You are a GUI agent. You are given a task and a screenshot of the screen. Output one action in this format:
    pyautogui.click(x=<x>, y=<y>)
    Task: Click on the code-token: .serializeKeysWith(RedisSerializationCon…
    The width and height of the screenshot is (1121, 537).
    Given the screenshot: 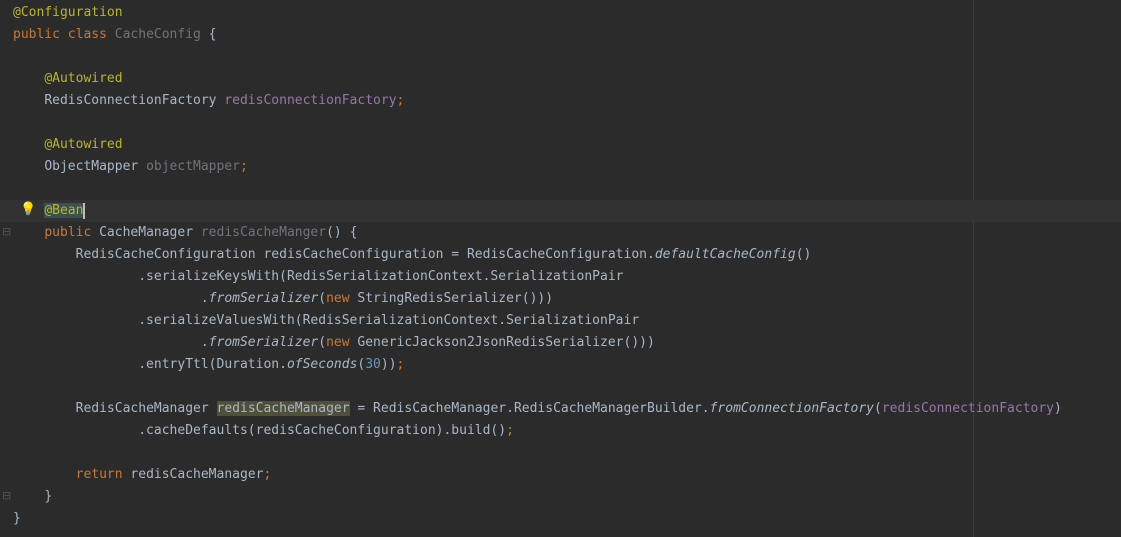 What is the action you would take?
    pyautogui.click(x=381, y=276)
    